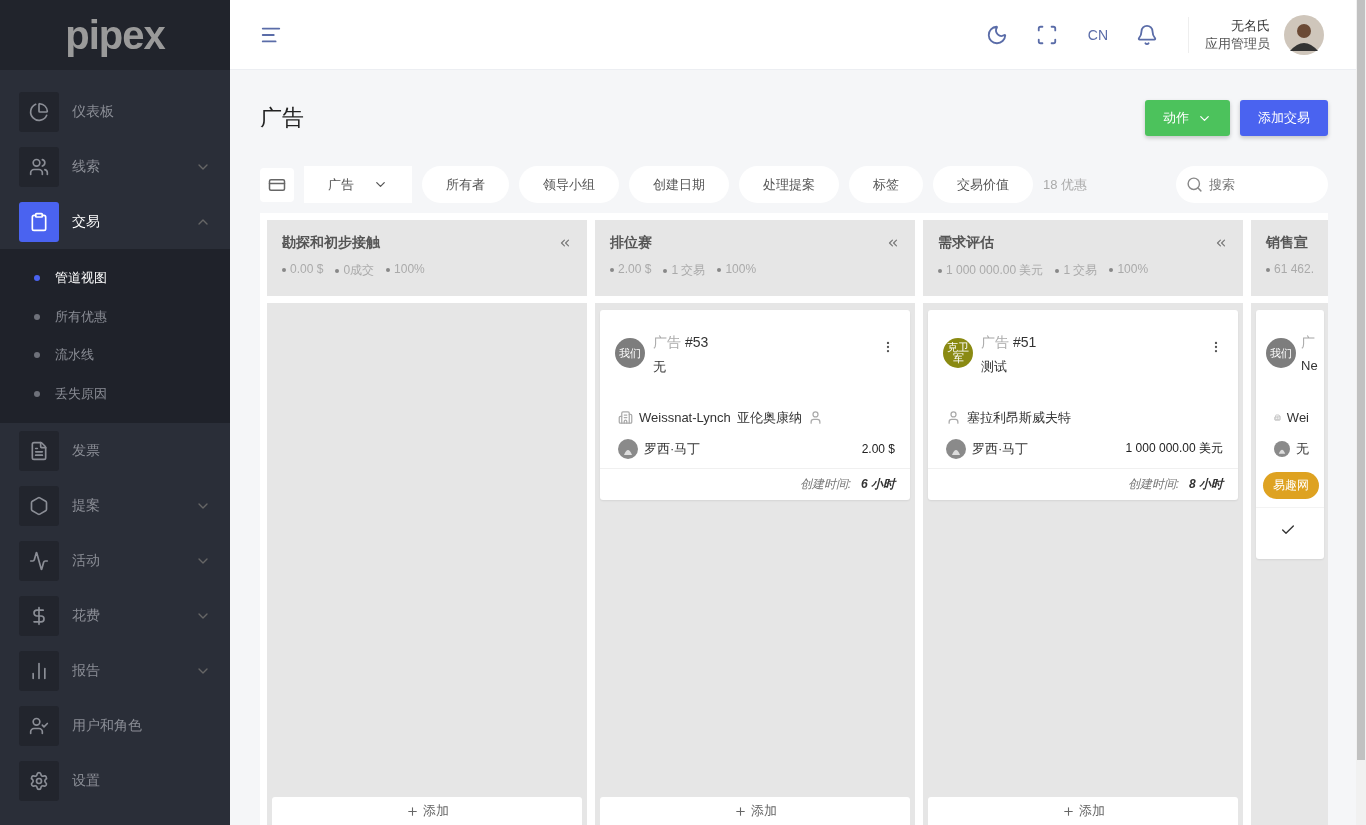 This screenshot has width=1366, height=825. What do you see at coordinates (39, 560) in the screenshot?
I see `pulse-icon` at bounding box center [39, 560].